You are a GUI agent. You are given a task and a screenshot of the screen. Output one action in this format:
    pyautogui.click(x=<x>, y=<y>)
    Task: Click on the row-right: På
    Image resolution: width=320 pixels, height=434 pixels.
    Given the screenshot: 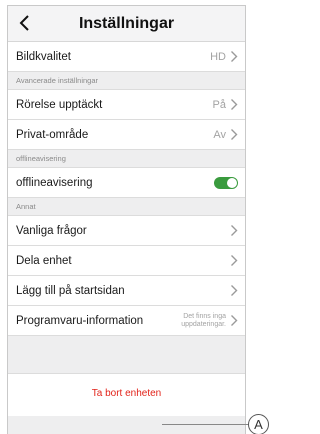 What is the action you would take?
    pyautogui.click(x=225, y=104)
    